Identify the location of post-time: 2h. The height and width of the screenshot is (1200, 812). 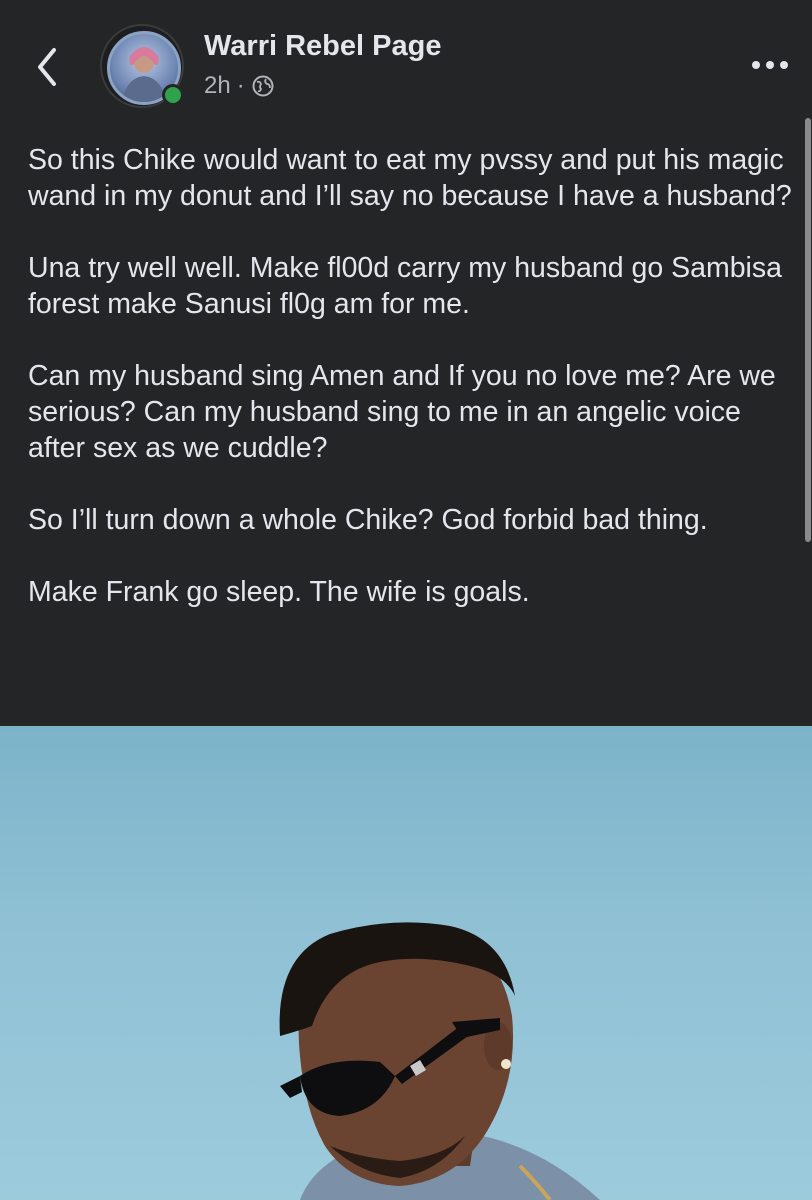
(217, 86).